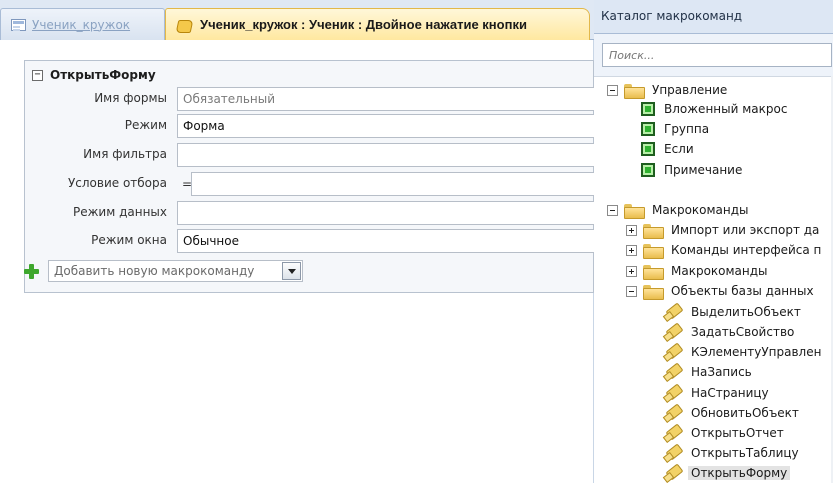 The image size is (833, 483). What do you see at coordinates (746, 250) in the screenshot?
I see `tree-label: Команды интерфейса п` at bounding box center [746, 250].